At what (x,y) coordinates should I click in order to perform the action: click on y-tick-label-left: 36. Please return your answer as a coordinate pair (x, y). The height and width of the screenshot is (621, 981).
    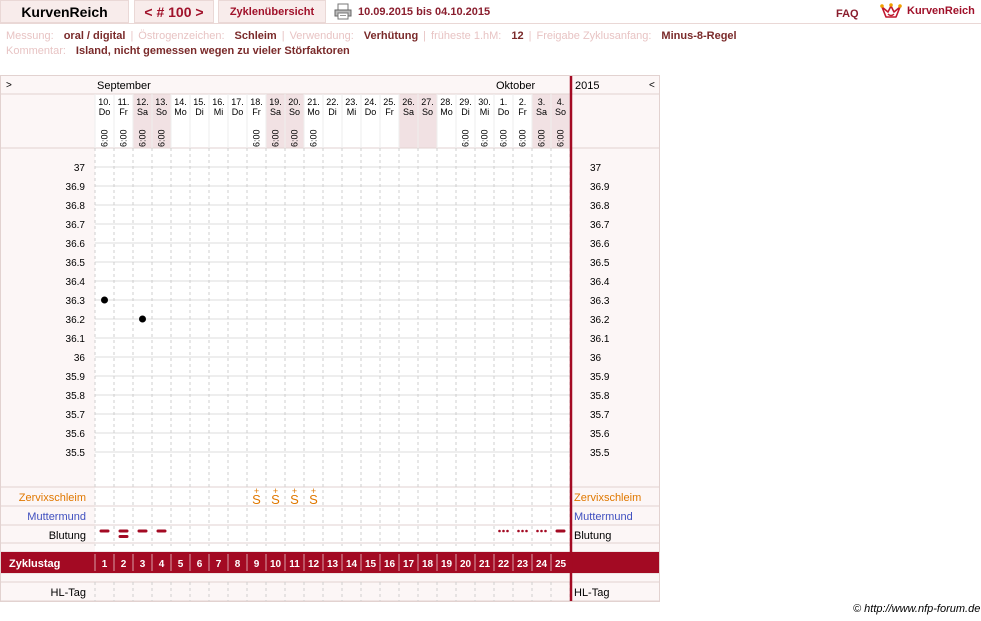
    Looking at the image, I should click on (80, 358).